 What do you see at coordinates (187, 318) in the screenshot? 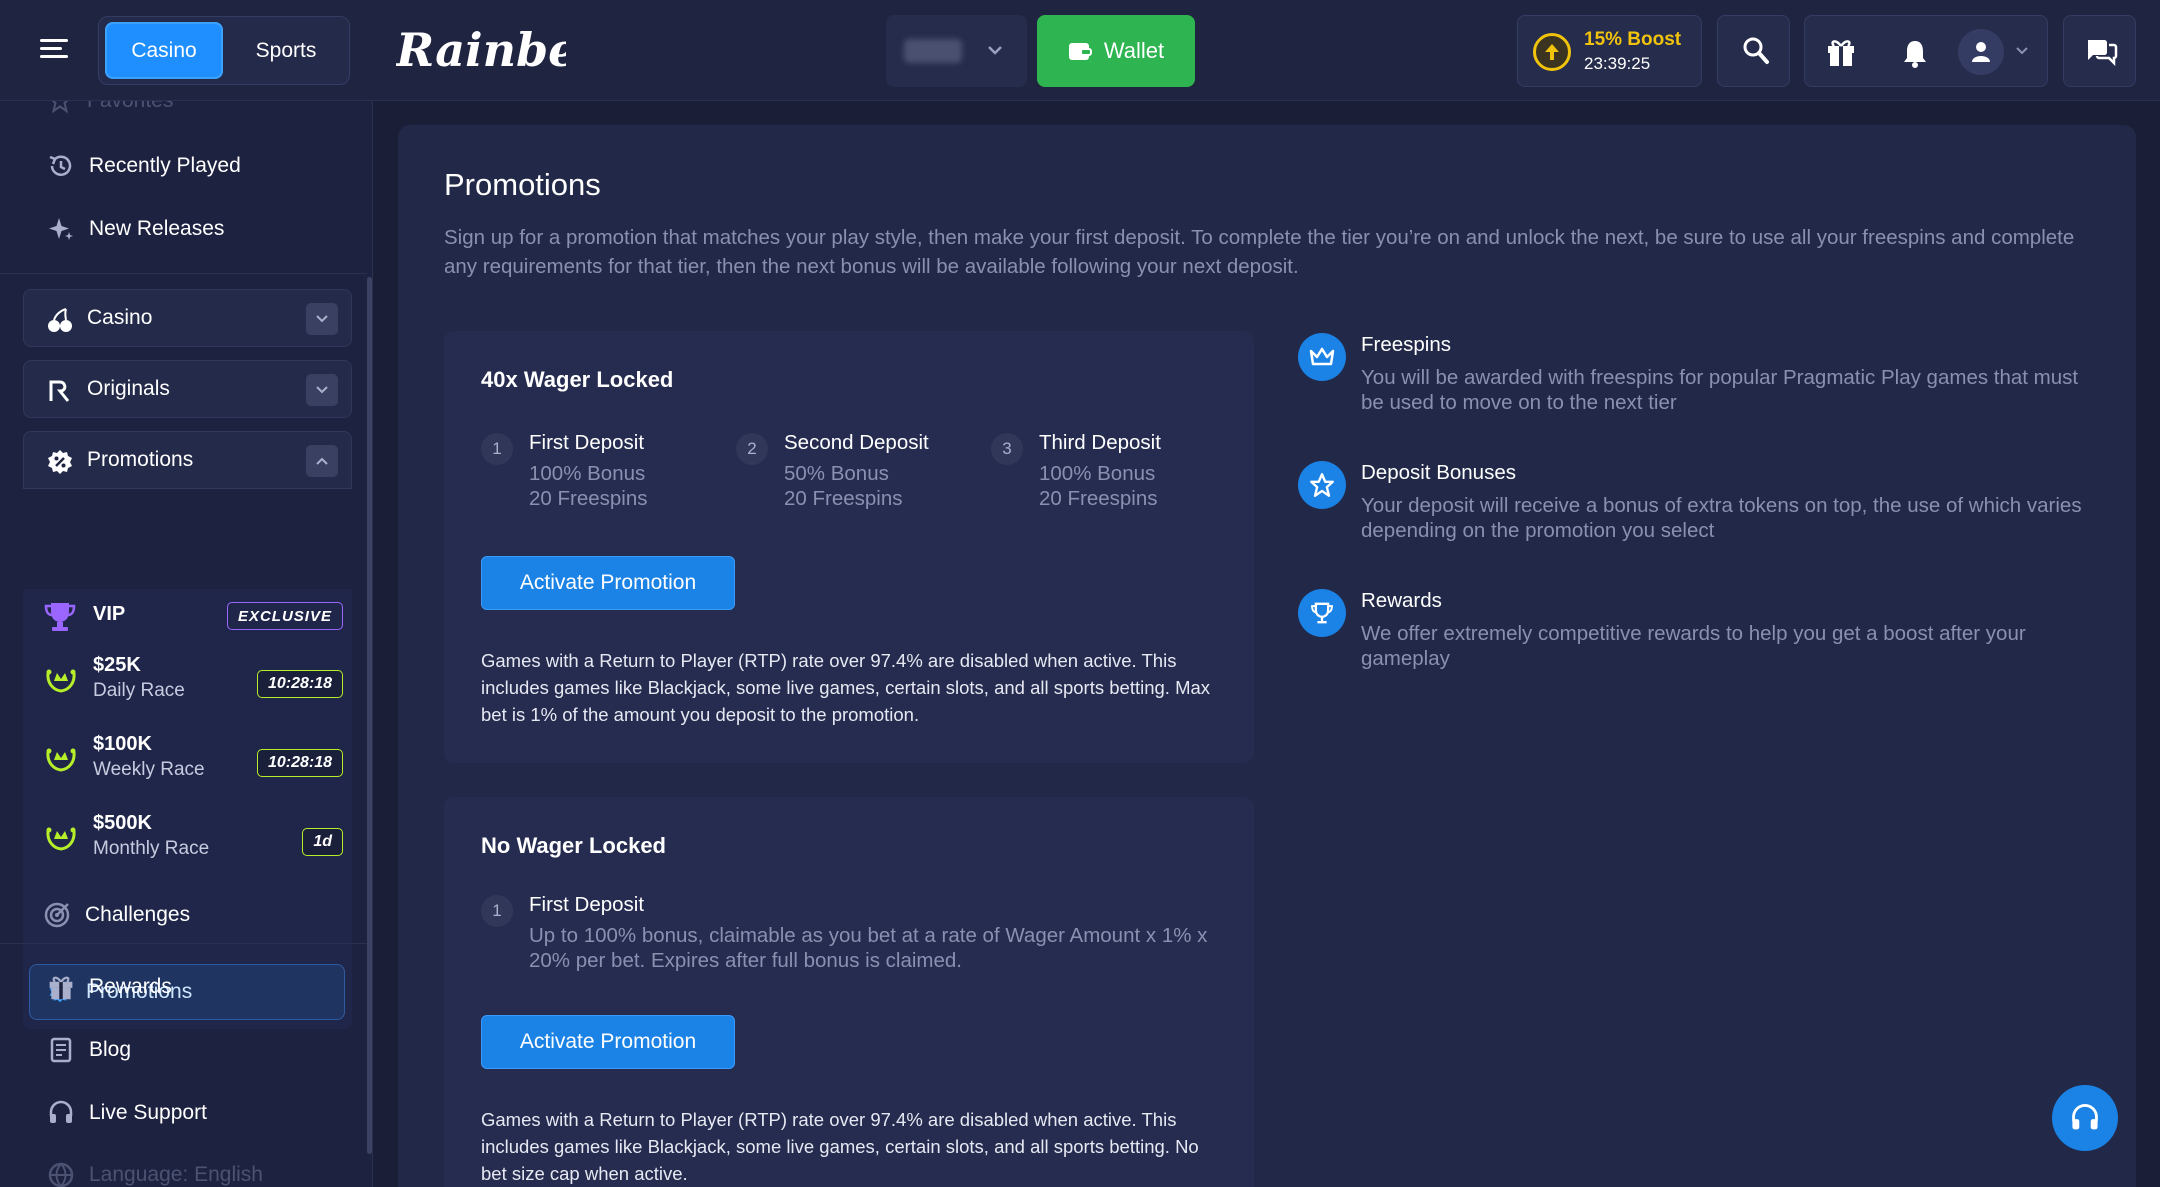
I see `sidebar-section-casino: Casino` at bounding box center [187, 318].